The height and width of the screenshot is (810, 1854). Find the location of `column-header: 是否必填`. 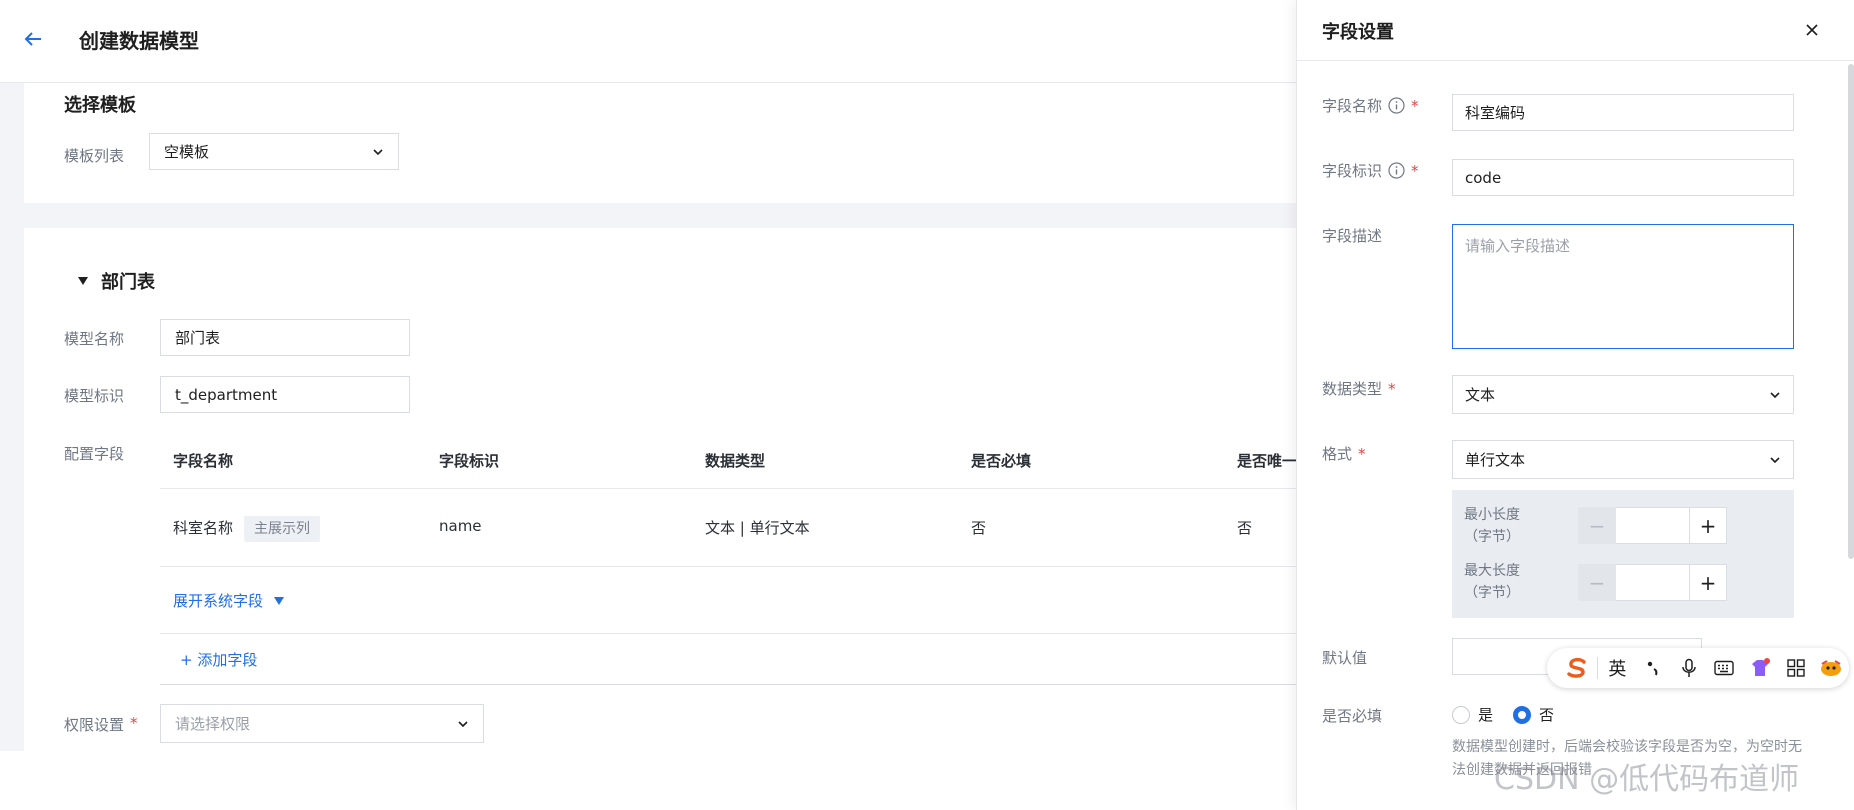

column-header: 是否必填 is located at coordinates (1001, 461).